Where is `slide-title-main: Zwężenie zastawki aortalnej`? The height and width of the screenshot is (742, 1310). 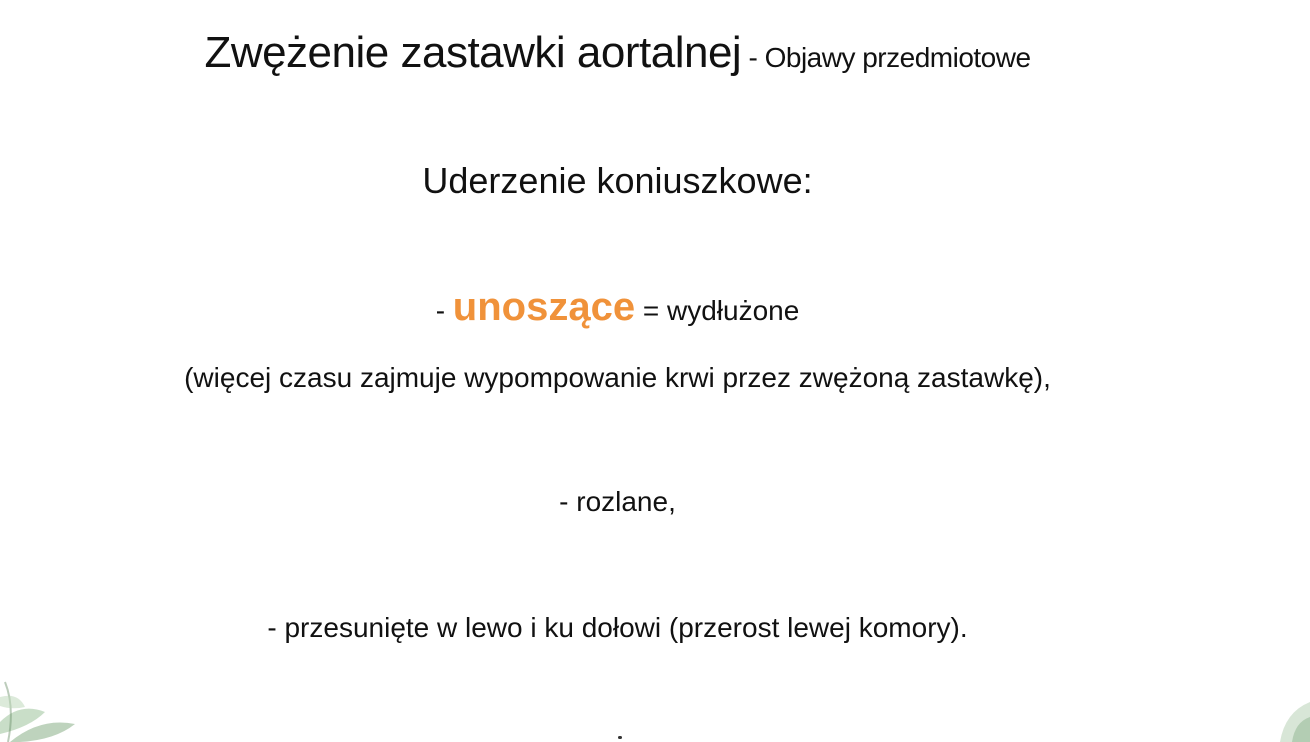
slide-title-main: Zwężenie zastawki aortalnej is located at coordinates (473, 52).